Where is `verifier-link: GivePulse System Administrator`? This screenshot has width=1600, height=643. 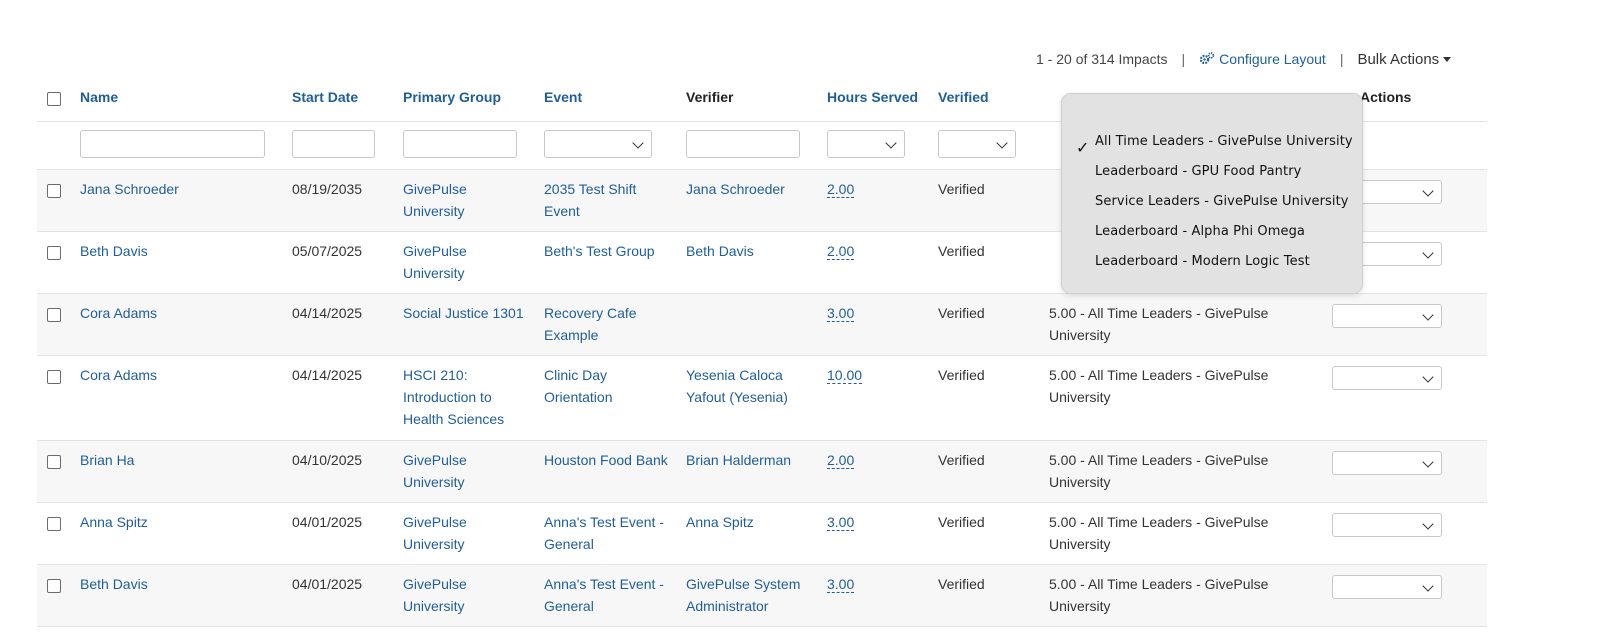 verifier-link: GivePulse System Administrator is located at coordinates (753, 595).